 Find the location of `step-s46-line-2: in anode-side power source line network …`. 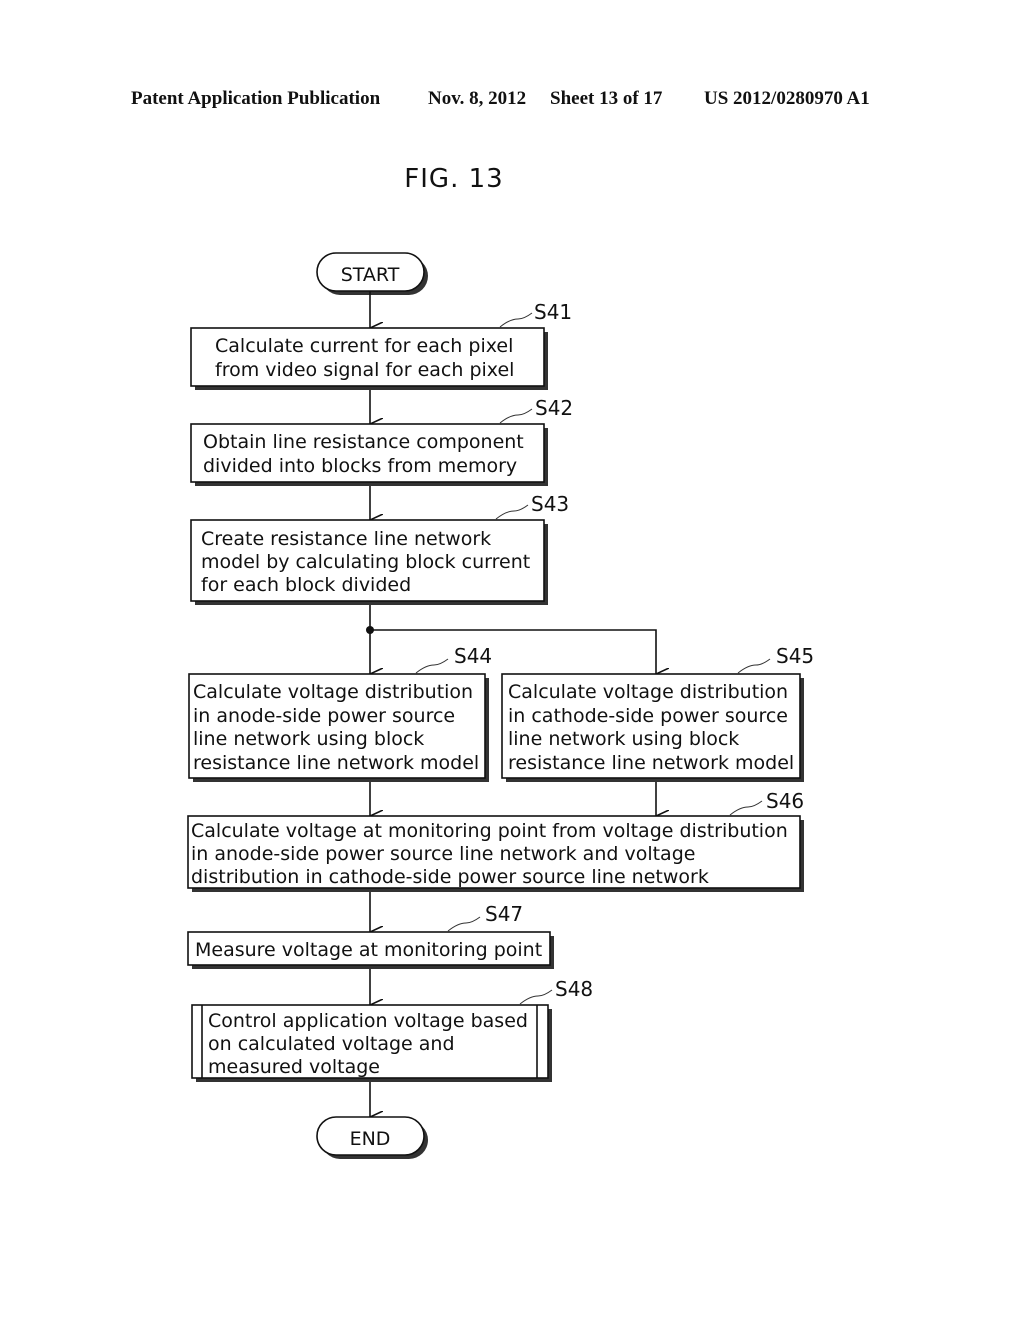

step-s46-line-2: in anode-side power source line network … is located at coordinates (443, 854).